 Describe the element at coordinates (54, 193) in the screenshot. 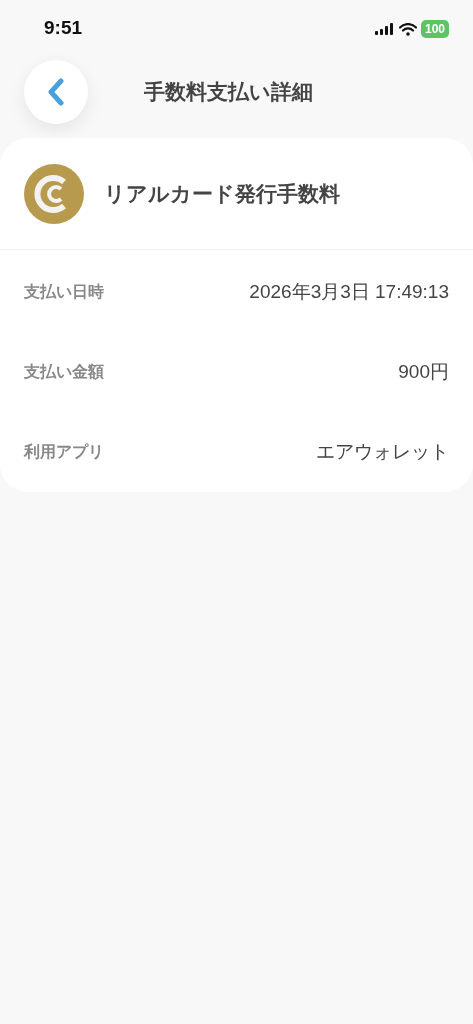

I see `coin-logo-icon` at that location.